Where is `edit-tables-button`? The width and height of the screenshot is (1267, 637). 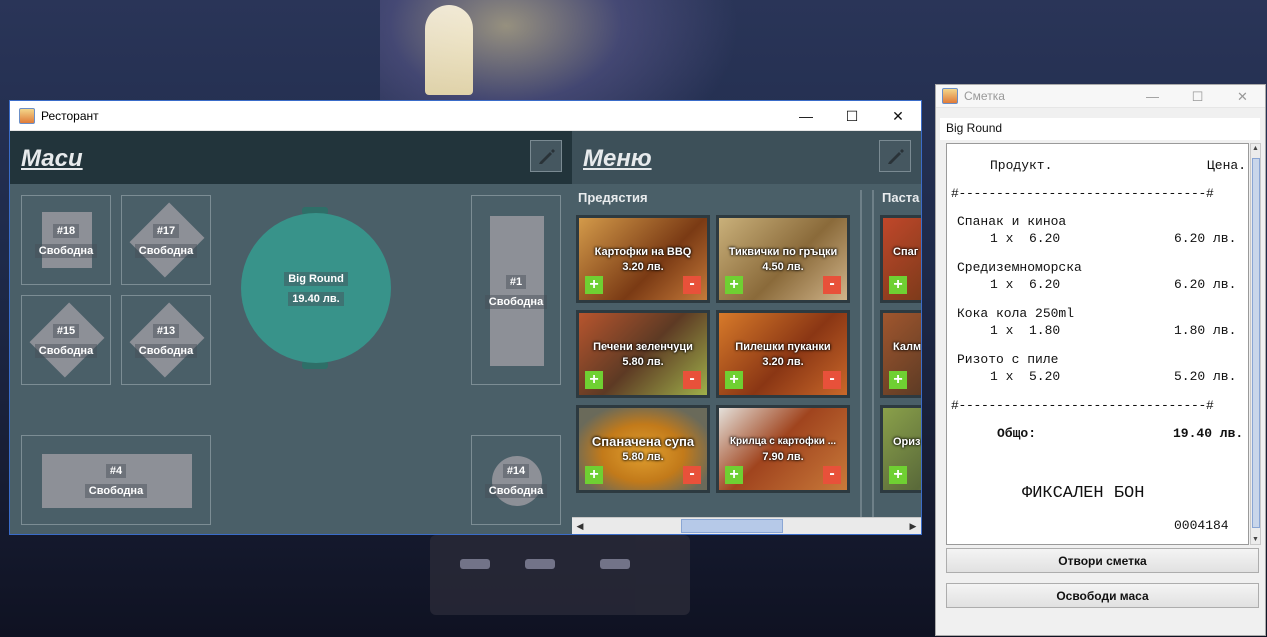 edit-tables-button is located at coordinates (546, 156).